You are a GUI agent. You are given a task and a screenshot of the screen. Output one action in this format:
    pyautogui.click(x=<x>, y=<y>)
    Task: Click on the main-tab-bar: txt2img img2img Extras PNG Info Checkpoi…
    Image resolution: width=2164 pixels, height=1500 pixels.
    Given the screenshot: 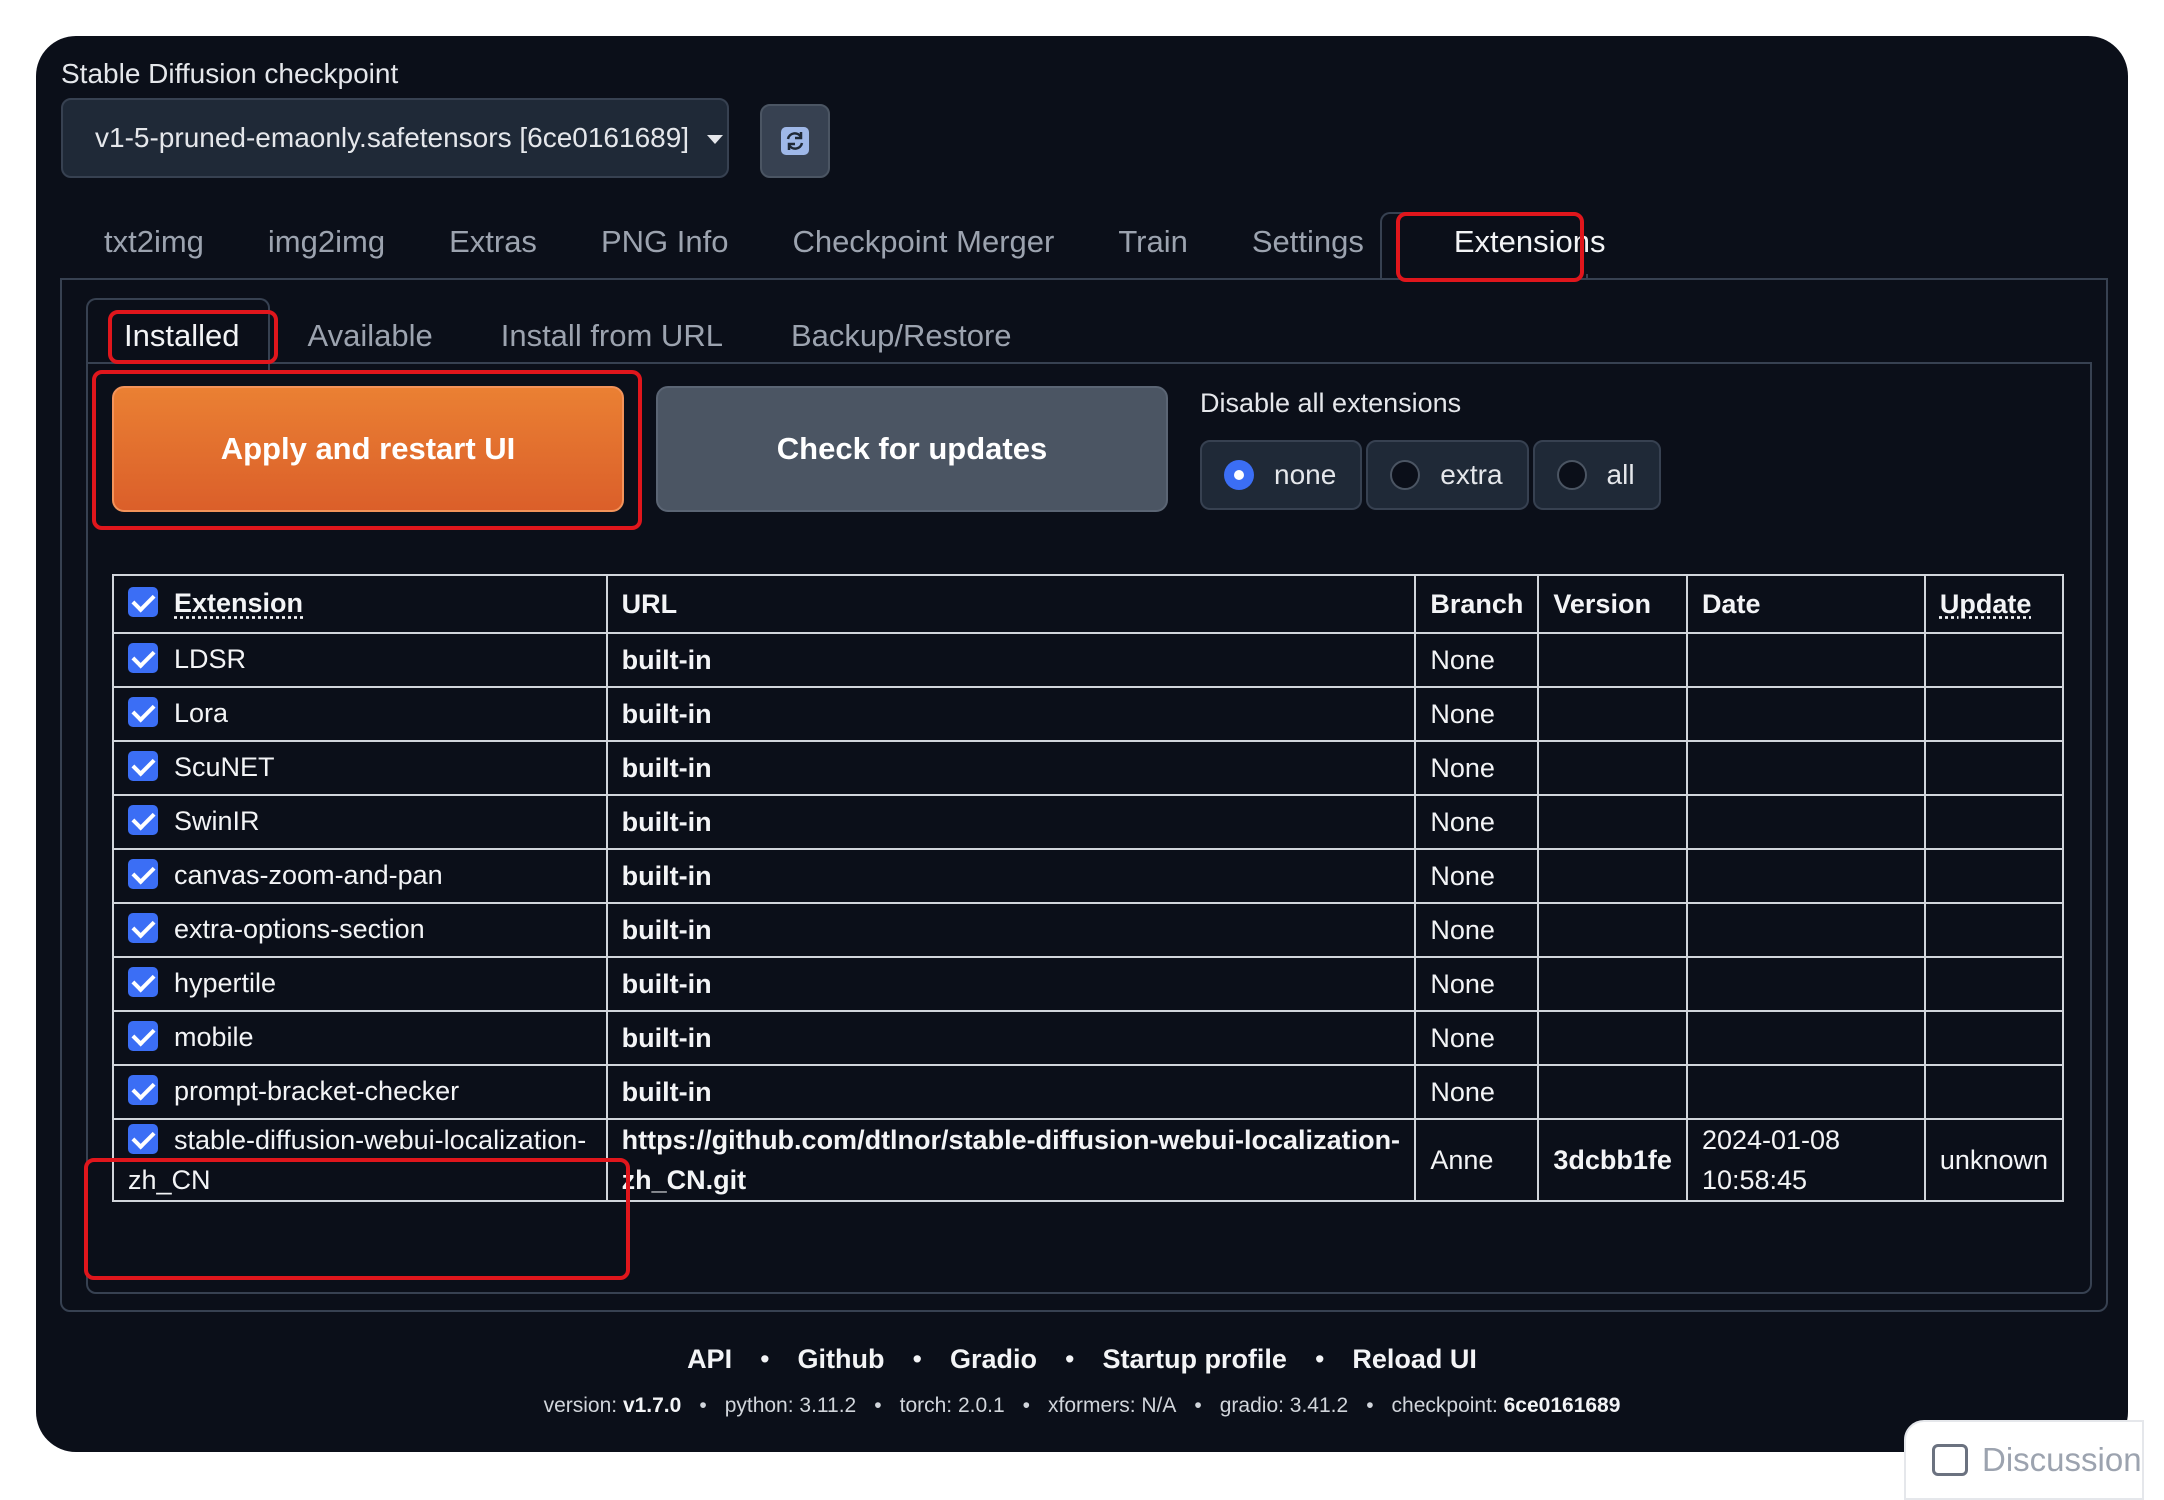 What is the action you would take?
    pyautogui.click(x=855, y=242)
    